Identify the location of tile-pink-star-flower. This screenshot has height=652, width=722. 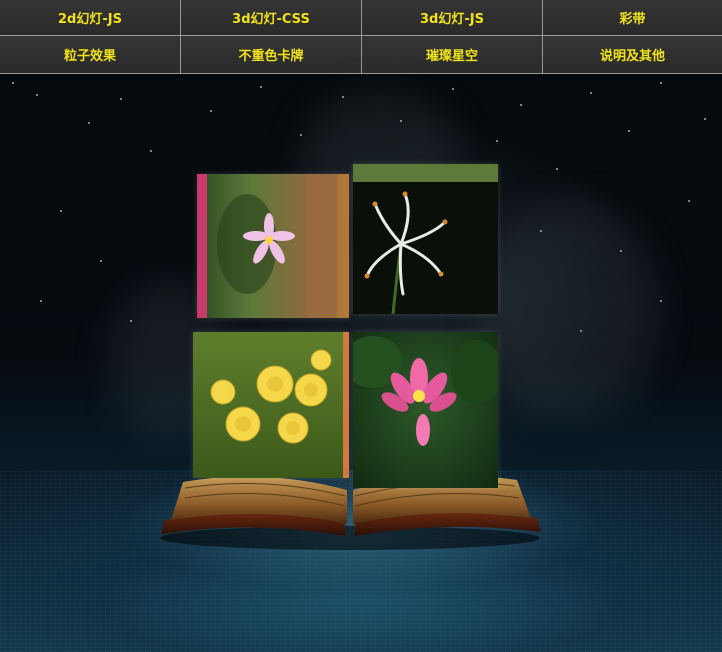
(273, 246).